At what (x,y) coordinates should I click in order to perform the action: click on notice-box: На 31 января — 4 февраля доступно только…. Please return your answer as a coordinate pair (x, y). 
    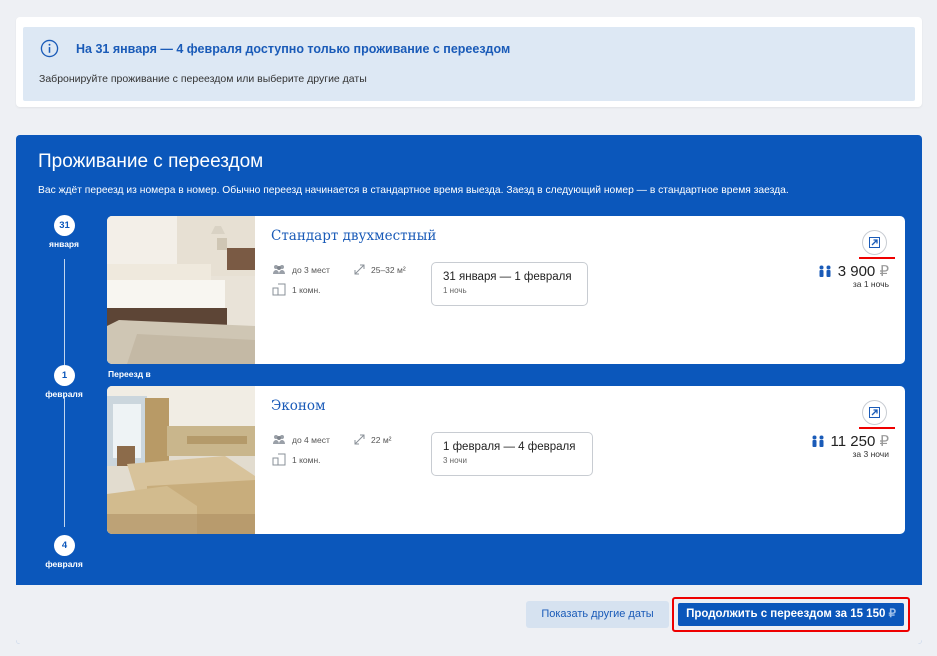
    Looking at the image, I should click on (469, 64).